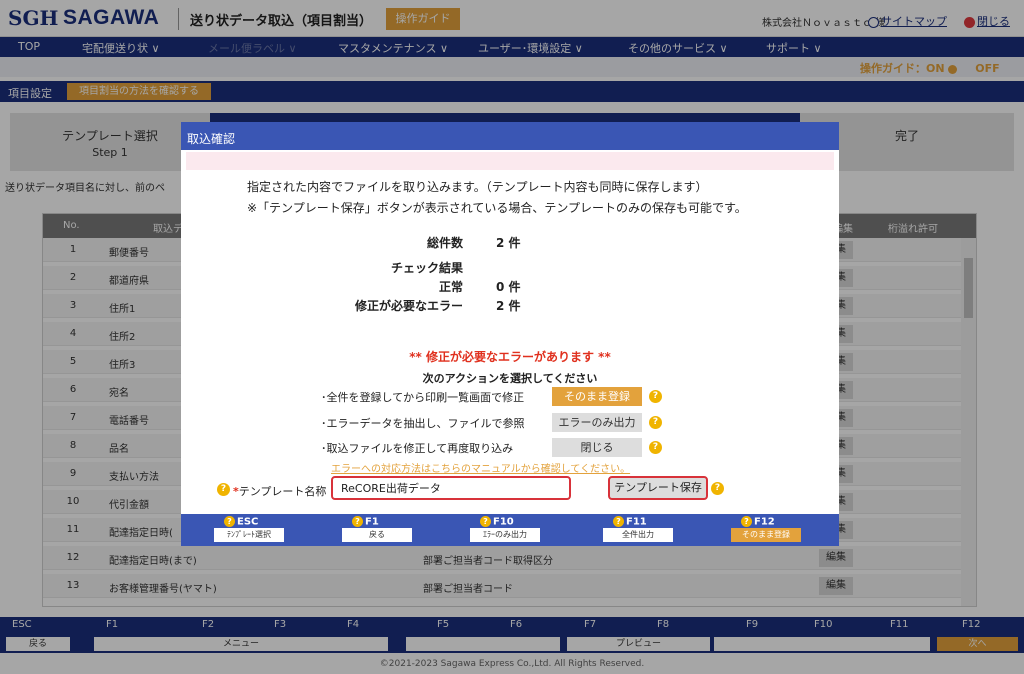  I want to click on template-name-text: テンプレート名称, so click(282, 491).